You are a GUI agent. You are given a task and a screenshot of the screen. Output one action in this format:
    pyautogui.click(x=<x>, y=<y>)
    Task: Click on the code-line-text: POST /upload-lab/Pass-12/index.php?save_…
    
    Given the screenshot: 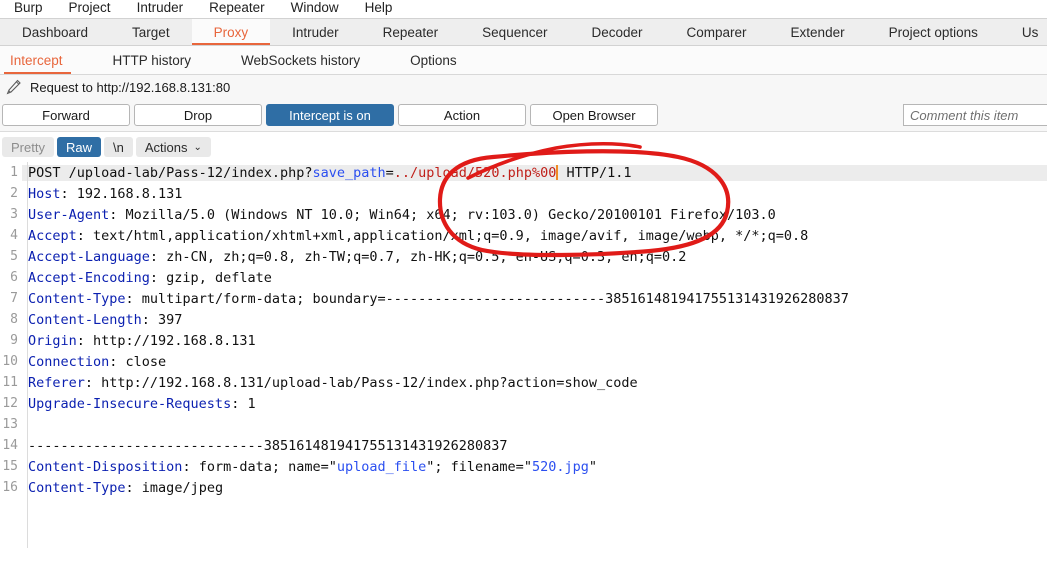 What is the action you would take?
    pyautogui.click(x=534, y=172)
    